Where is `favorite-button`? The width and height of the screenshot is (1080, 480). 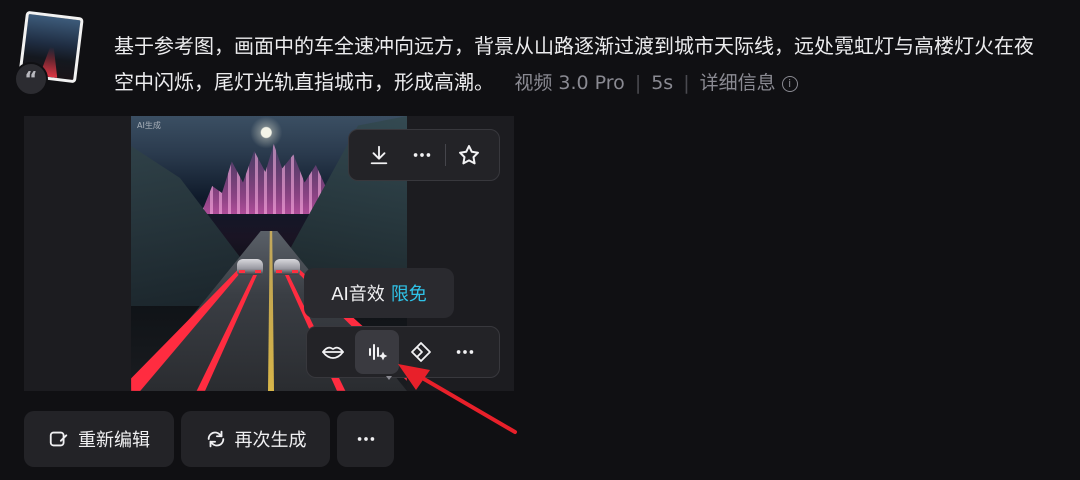
favorite-button is located at coordinates (469, 155).